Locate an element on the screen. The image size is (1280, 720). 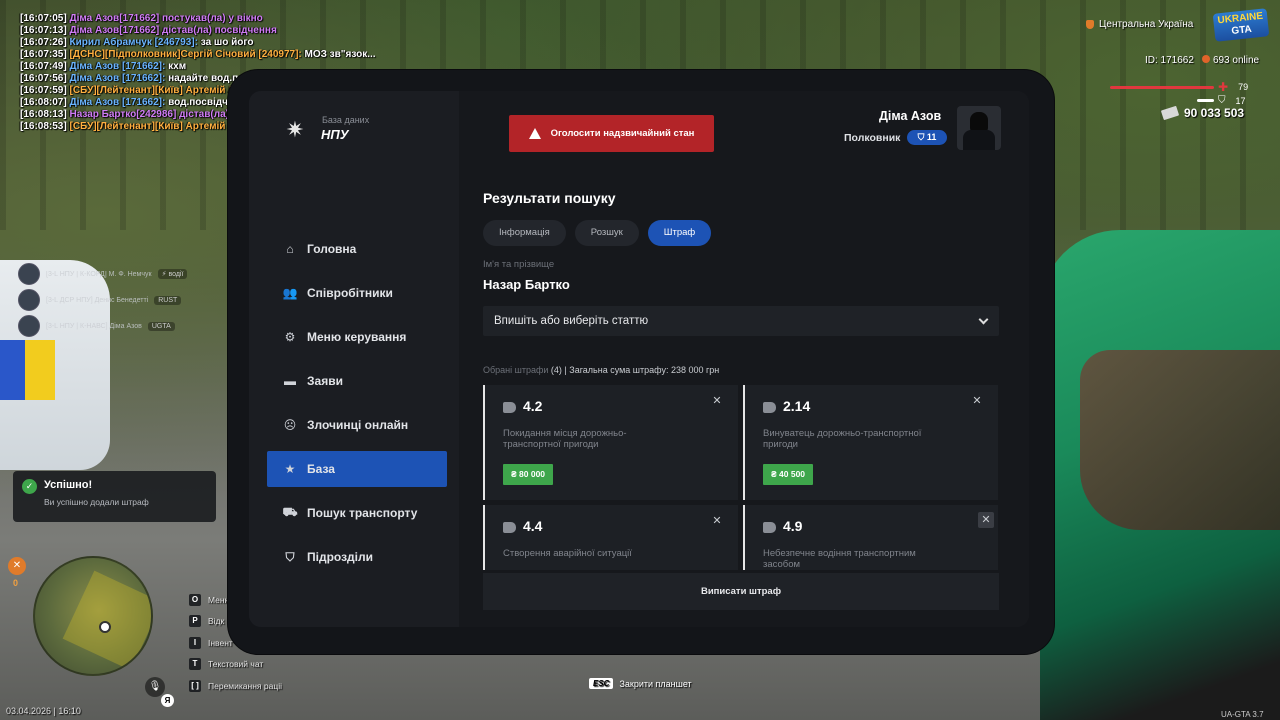
hotkey-label: Інвент is located at coordinates (220, 642).